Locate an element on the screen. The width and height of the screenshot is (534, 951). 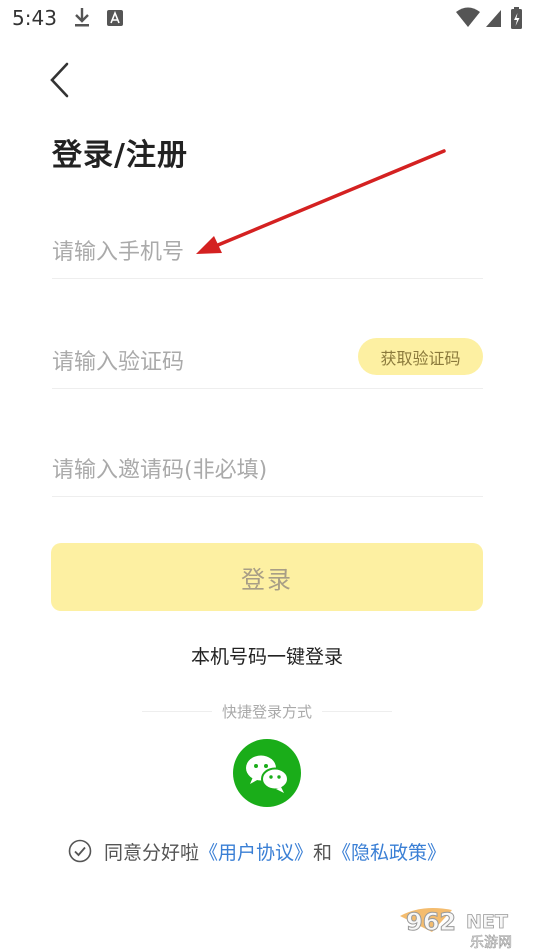
page-title: 登录/注册 is located at coordinates (120, 155).